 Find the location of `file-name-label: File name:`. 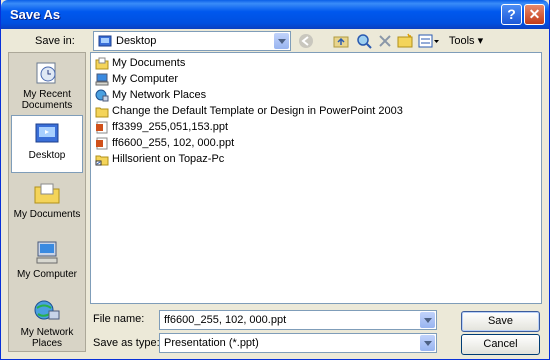

file-name-label: File name: is located at coordinates (119, 319).